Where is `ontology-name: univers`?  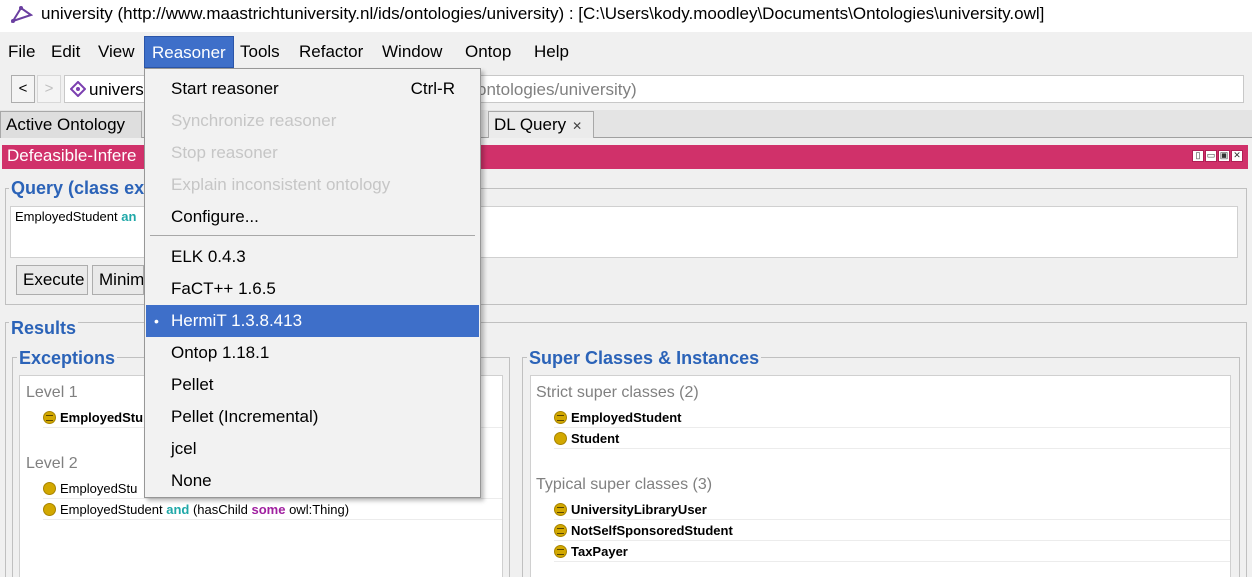 ontology-name: univers is located at coordinates (116, 89).